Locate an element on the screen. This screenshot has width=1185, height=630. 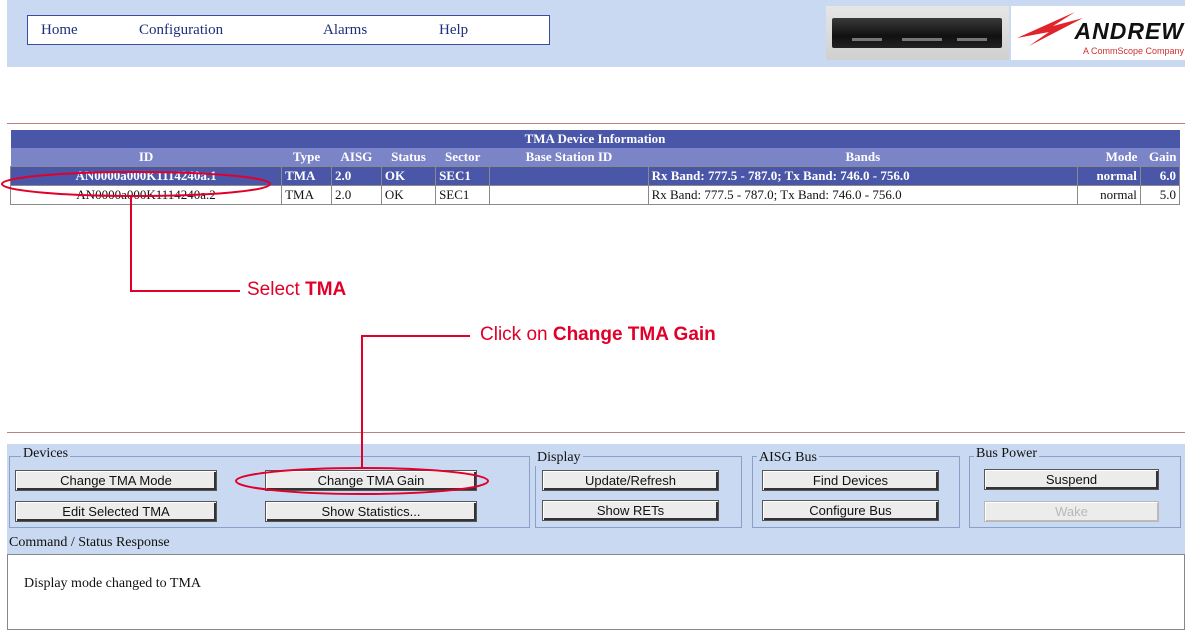
status-label: Command / Status Response is located at coordinates (89, 542).